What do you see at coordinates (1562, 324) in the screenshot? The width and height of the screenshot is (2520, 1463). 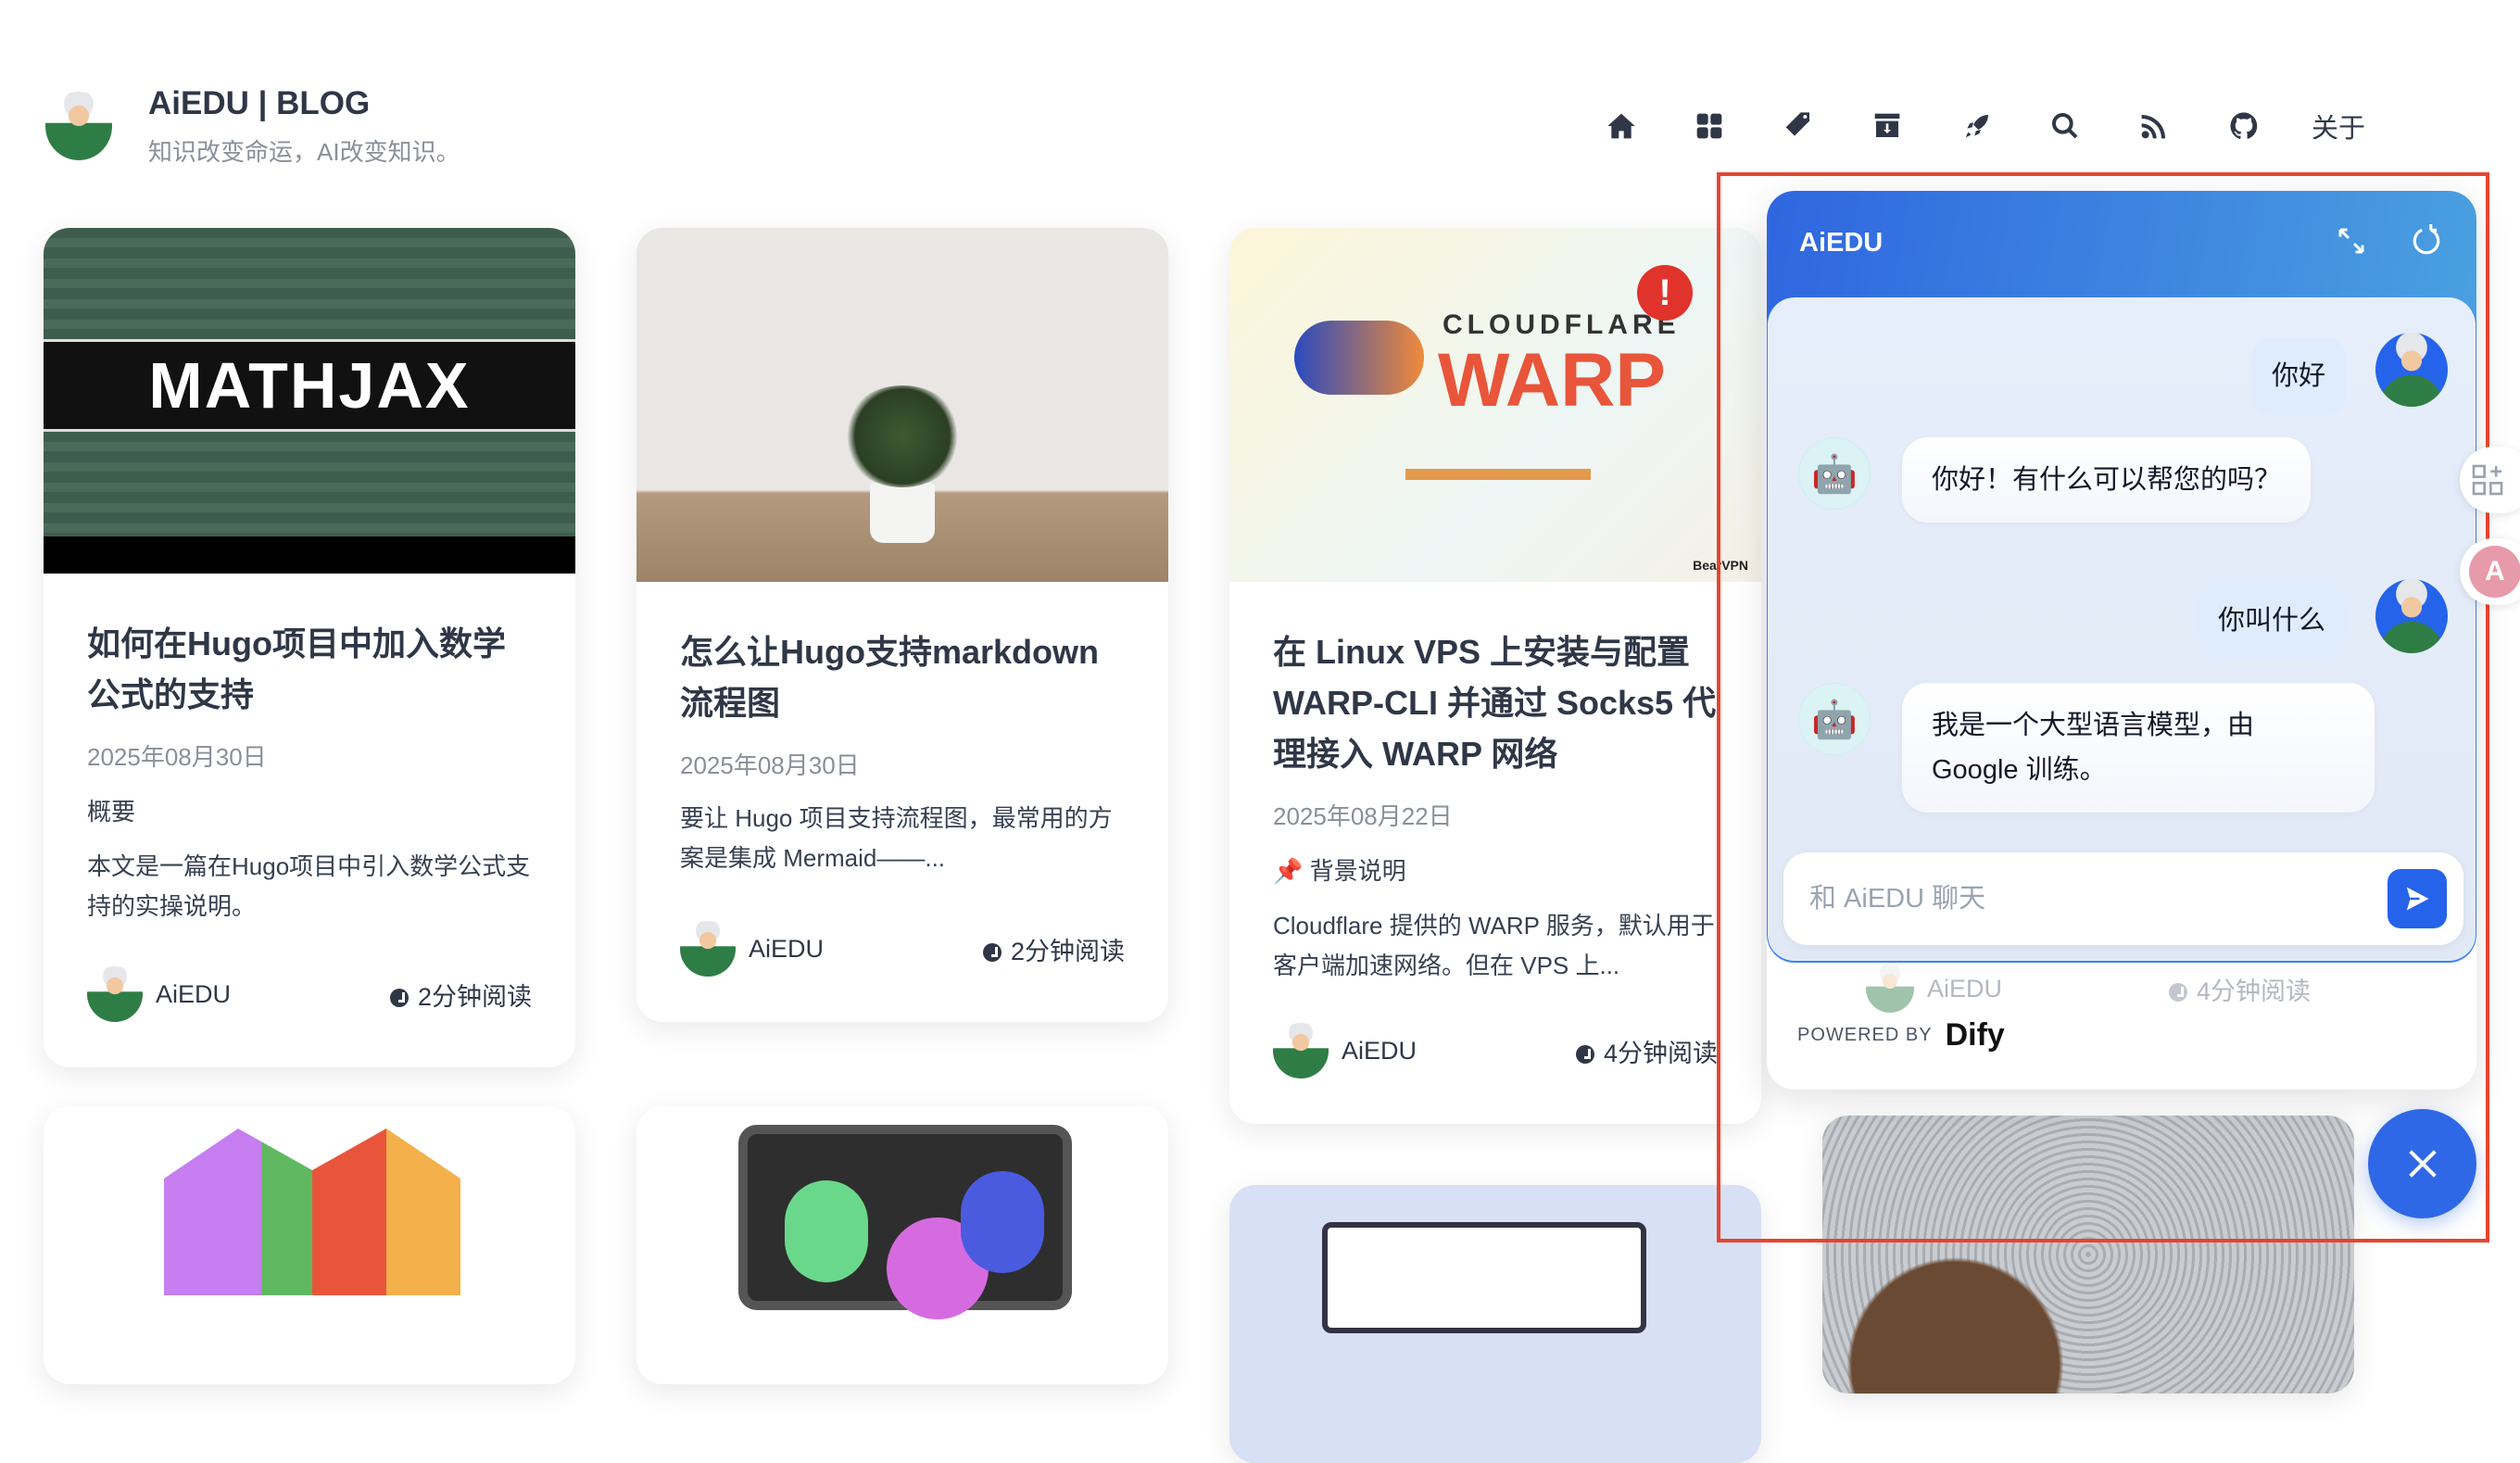 I see `cover-text: CLOUDFLARE` at bounding box center [1562, 324].